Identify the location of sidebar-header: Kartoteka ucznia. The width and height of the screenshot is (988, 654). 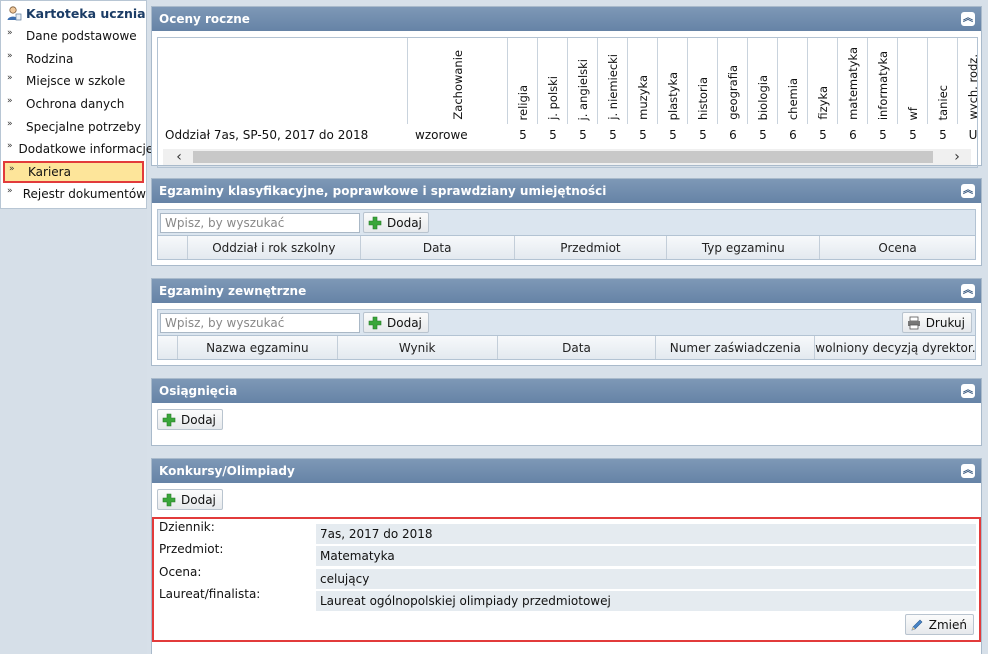
(73, 13).